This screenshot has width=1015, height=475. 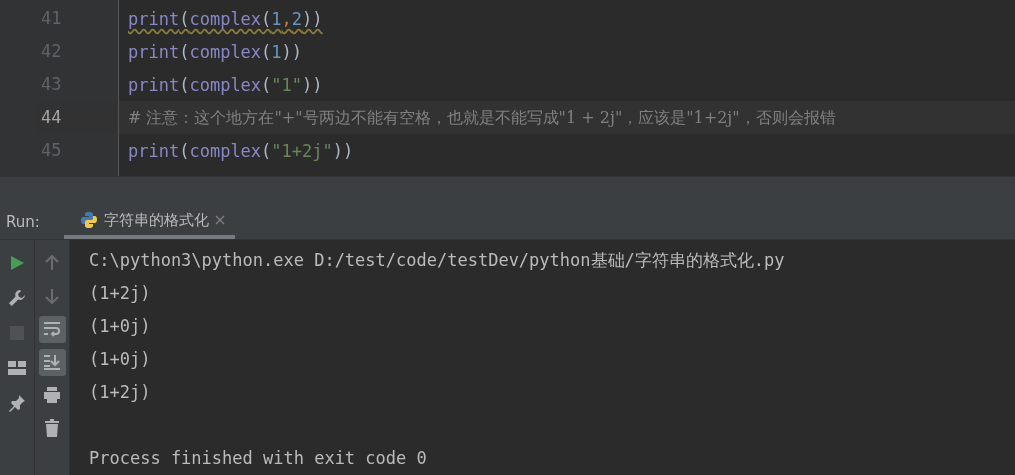 I want to click on wrench-icon, so click(x=17, y=298).